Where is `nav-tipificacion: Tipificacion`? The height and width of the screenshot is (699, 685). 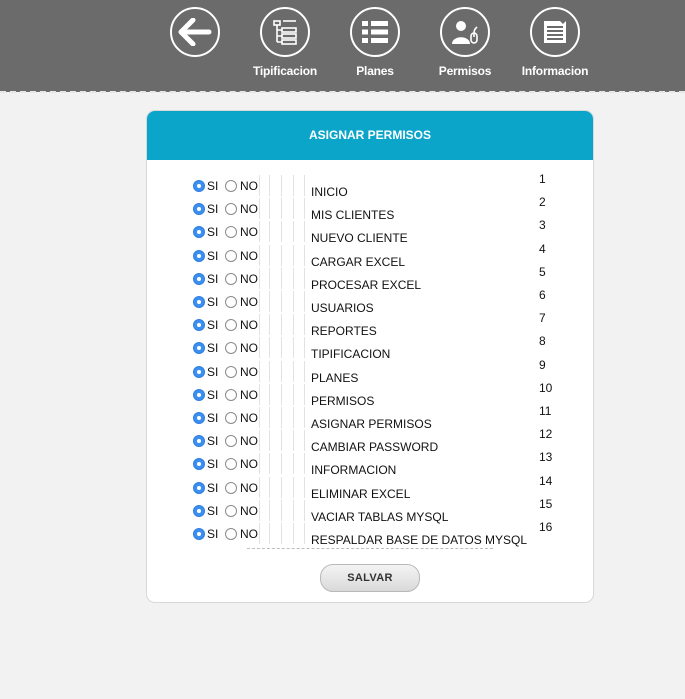 nav-tipificacion: Tipificacion is located at coordinates (285, 44).